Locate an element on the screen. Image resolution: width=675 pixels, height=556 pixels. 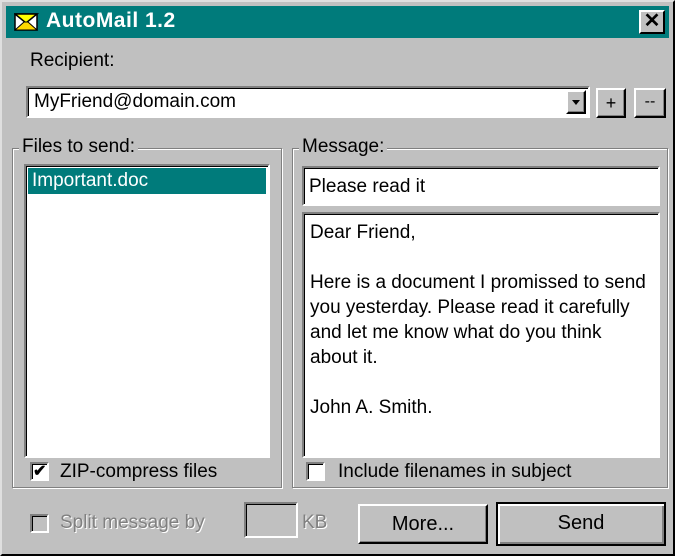
split-size-field is located at coordinates (271, 520).